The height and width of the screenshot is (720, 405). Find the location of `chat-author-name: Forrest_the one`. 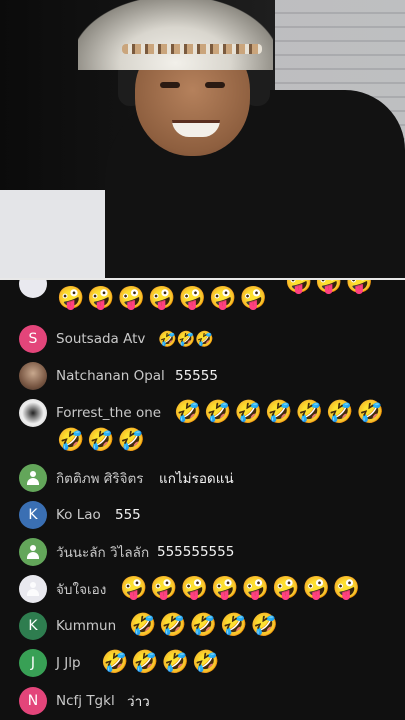

chat-author-name: Forrest_the one is located at coordinates (109, 413).